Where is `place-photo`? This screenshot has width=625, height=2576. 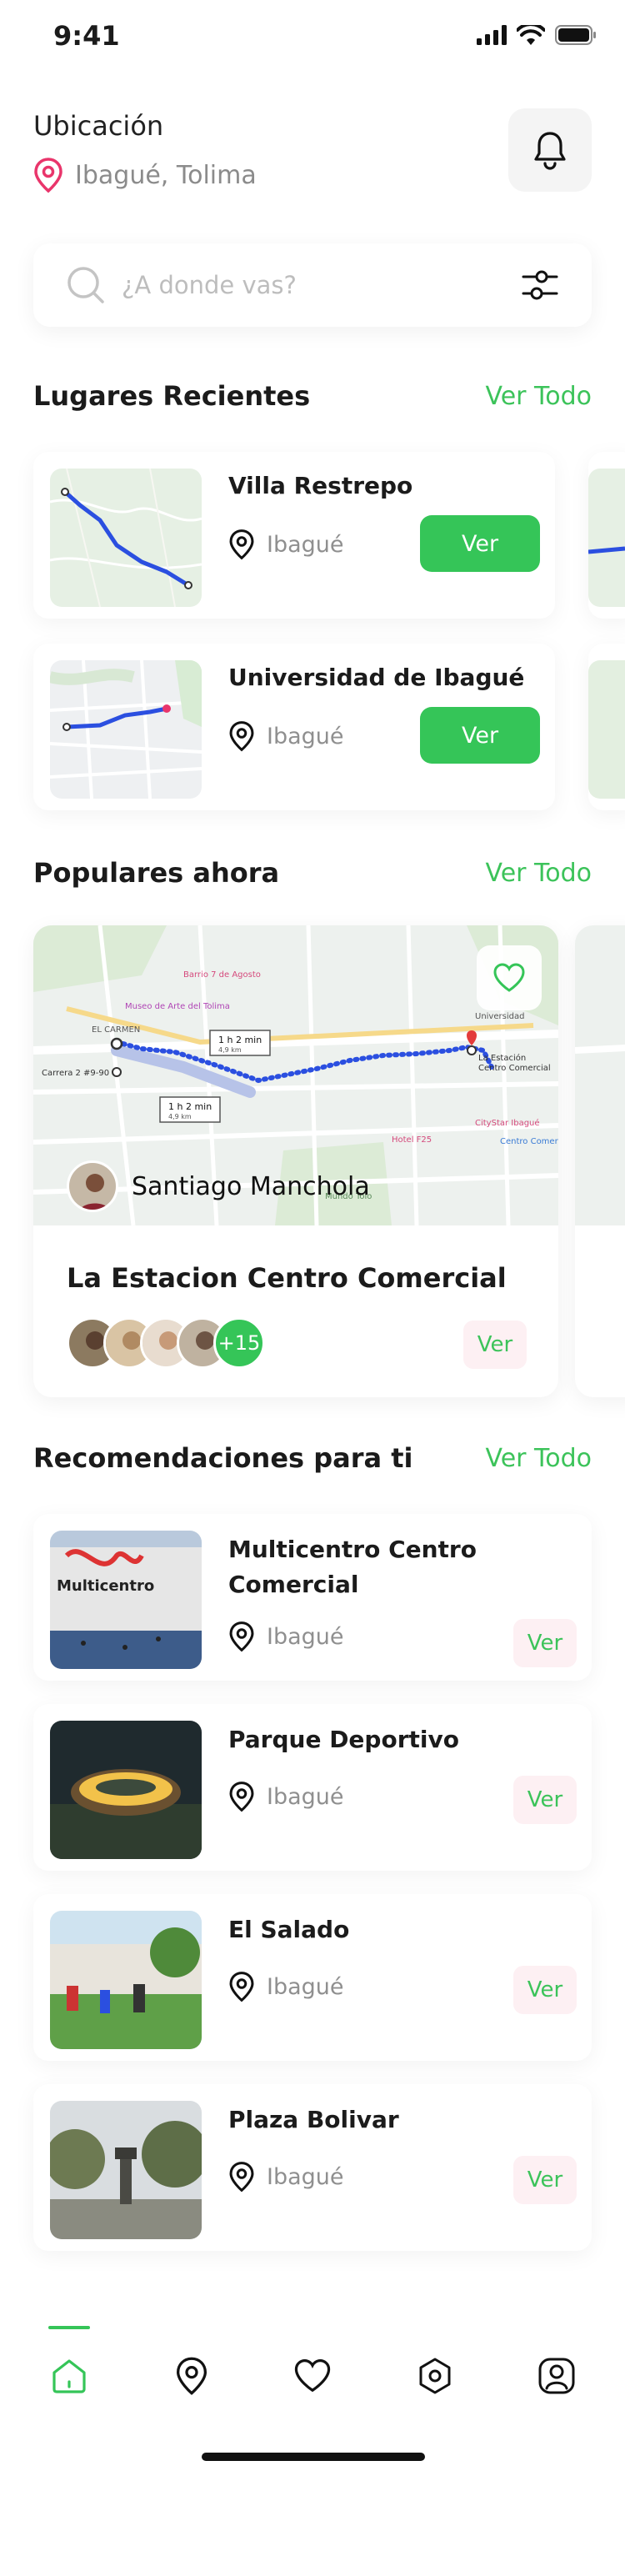 place-photo is located at coordinates (126, 1980).